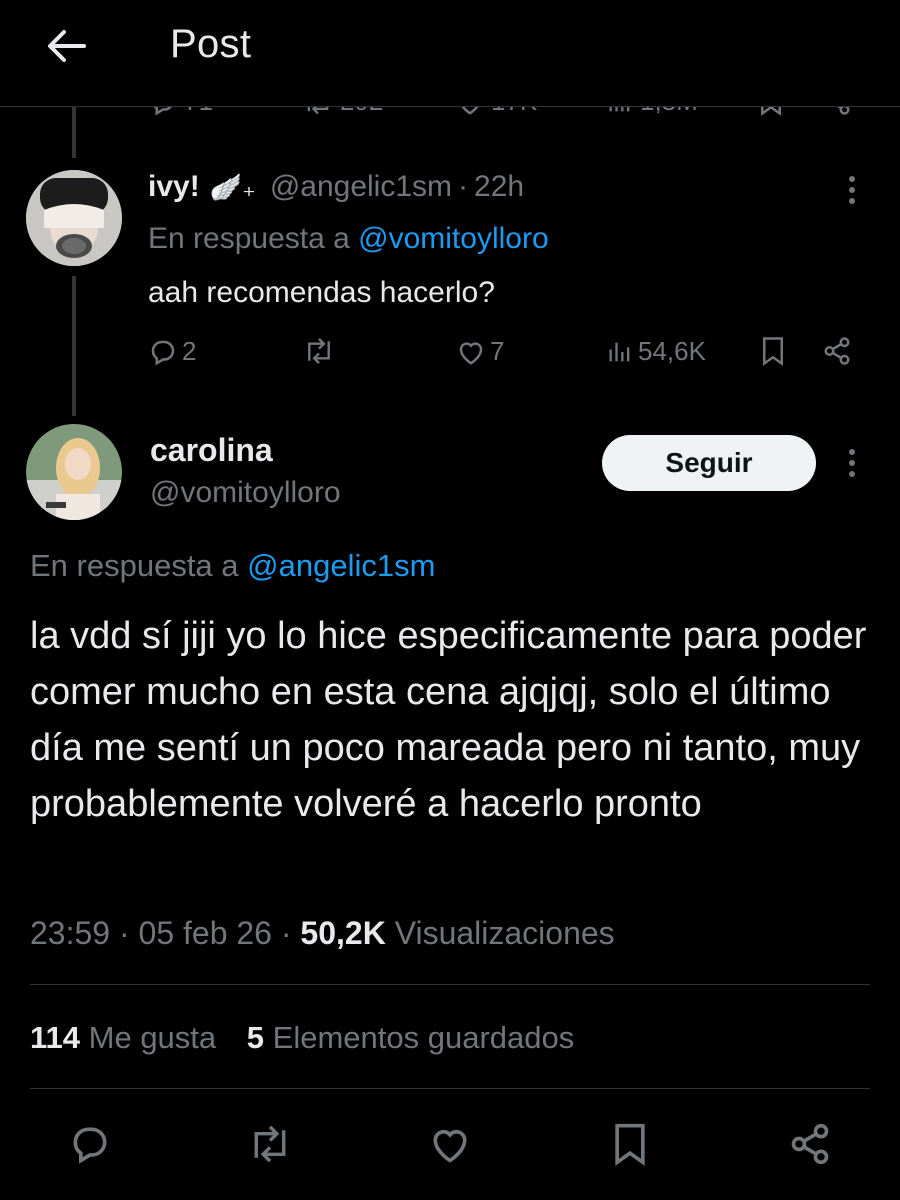 The height and width of the screenshot is (1200, 900). I want to click on reply-like-count: 7, so click(497, 351).